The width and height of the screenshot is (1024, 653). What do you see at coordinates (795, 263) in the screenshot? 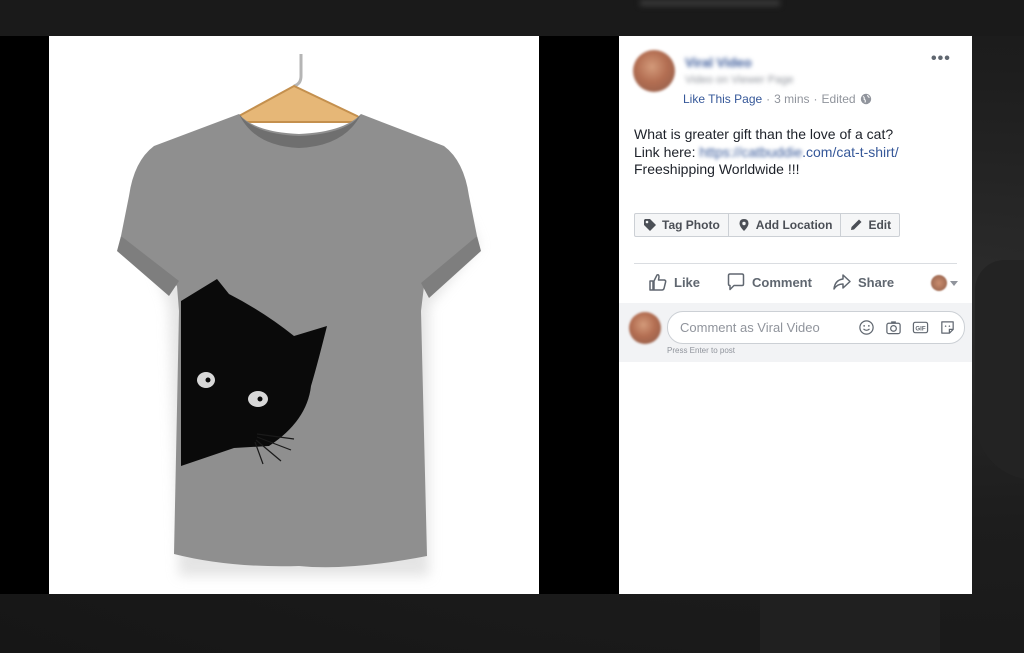
I see `divider` at bounding box center [795, 263].